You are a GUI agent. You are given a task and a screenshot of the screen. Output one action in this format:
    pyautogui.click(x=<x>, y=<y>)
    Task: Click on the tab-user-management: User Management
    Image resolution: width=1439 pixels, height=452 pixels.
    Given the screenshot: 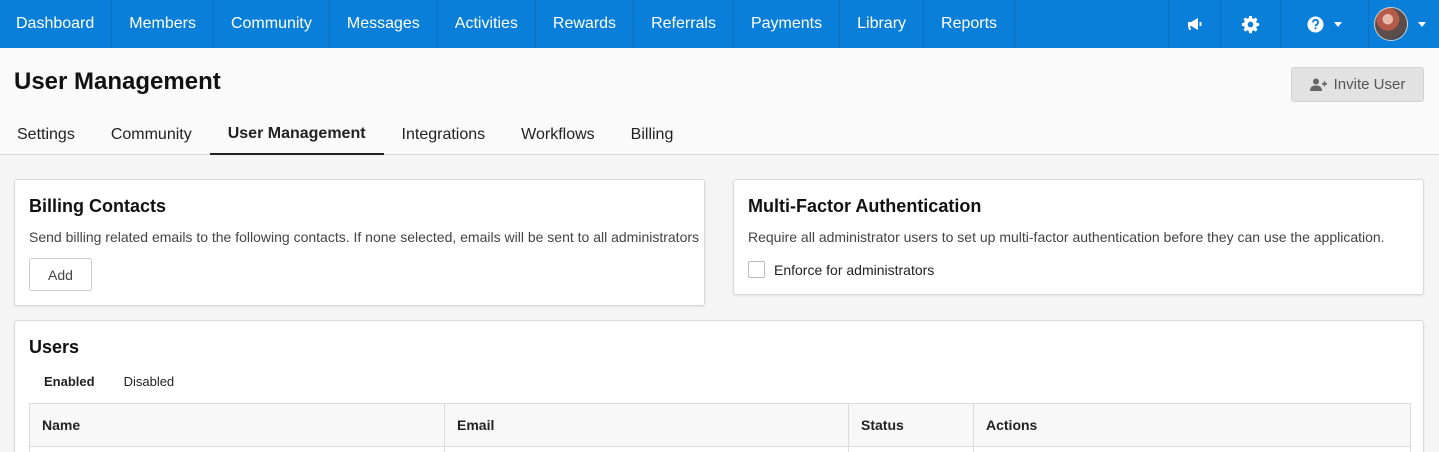 What is the action you would take?
    pyautogui.click(x=296, y=134)
    